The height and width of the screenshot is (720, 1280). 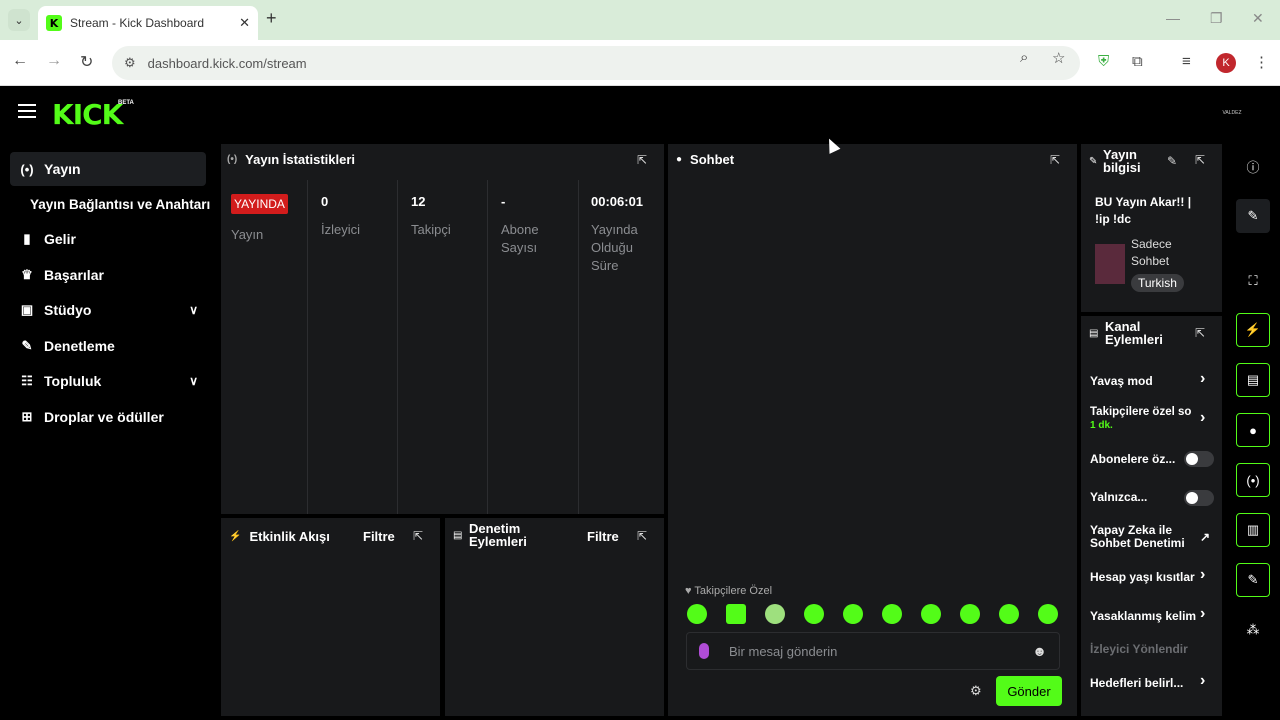 What do you see at coordinates (418, 201) in the screenshot?
I see `followers-value: 12` at bounding box center [418, 201].